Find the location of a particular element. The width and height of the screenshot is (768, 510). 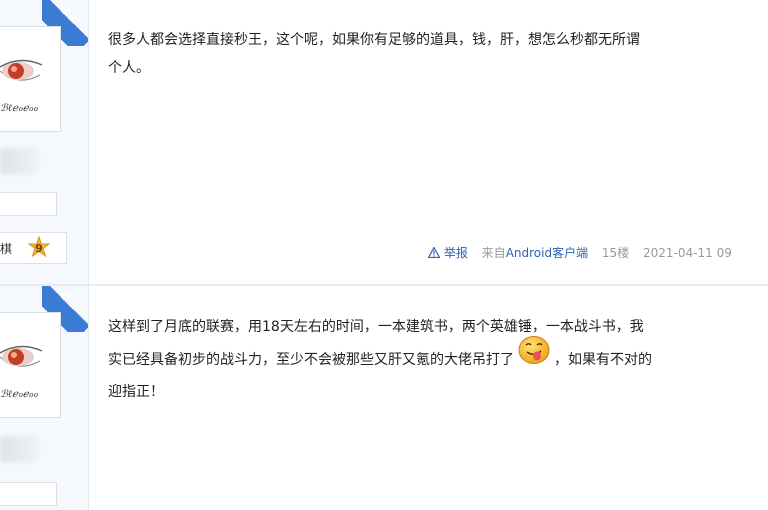

level-badge: 9 is located at coordinates (39, 247).